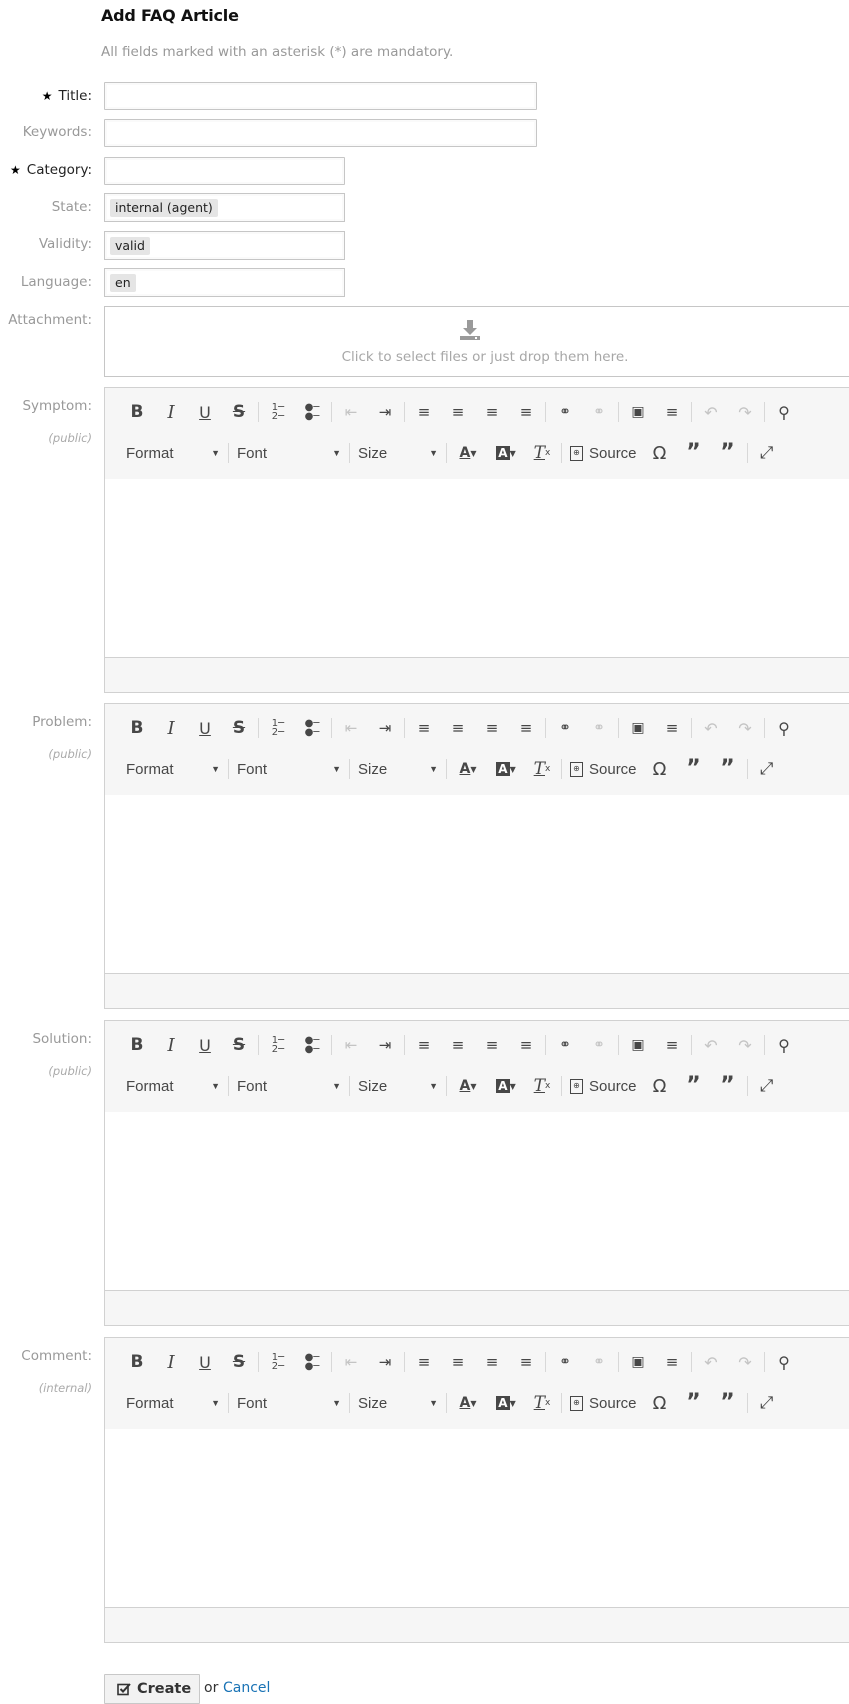 The width and height of the screenshot is (849, 1704). I want to click on cancel-link: Cancel, so click(246, 1688).